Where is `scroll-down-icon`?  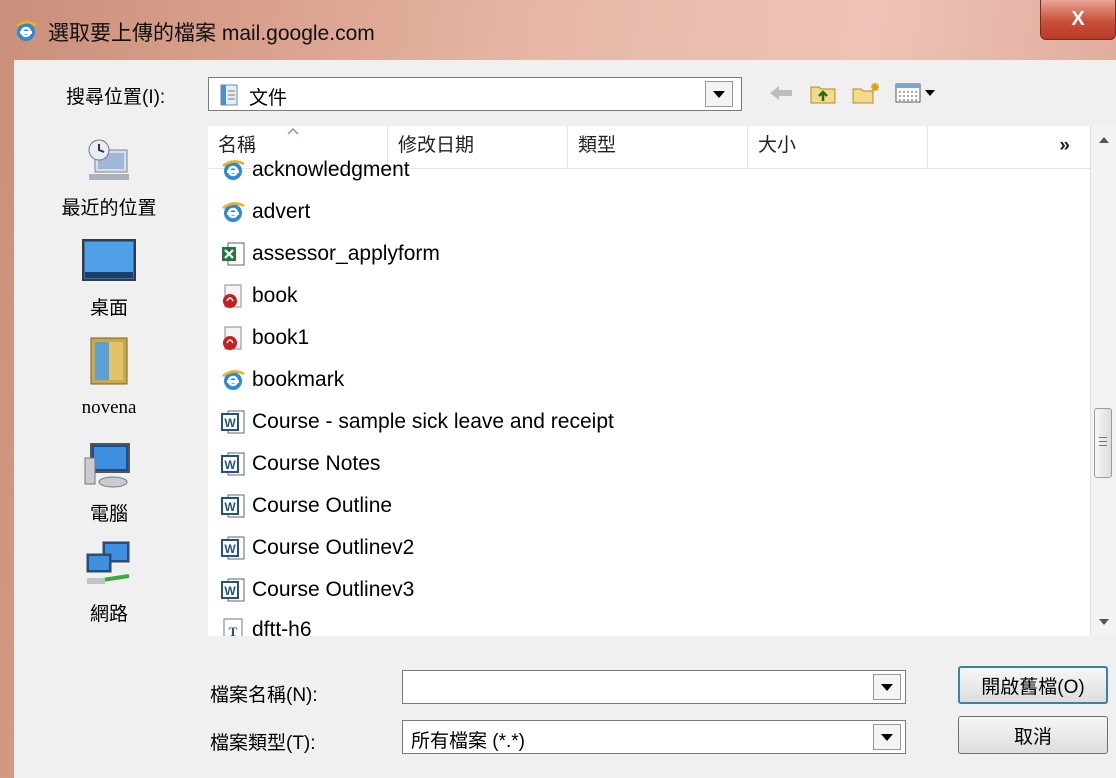 scroll-down-icon is located at coordinates (1104, 622).